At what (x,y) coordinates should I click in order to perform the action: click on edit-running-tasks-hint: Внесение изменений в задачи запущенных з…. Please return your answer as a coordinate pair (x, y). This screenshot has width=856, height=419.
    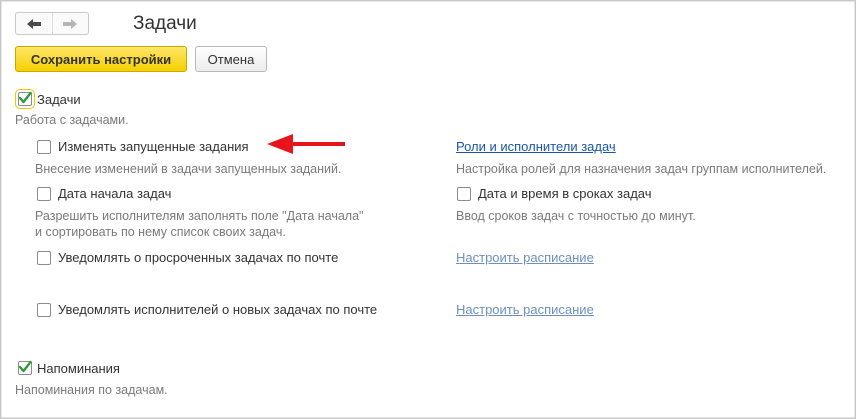
    Looking at the image, I should click on (188, 169).